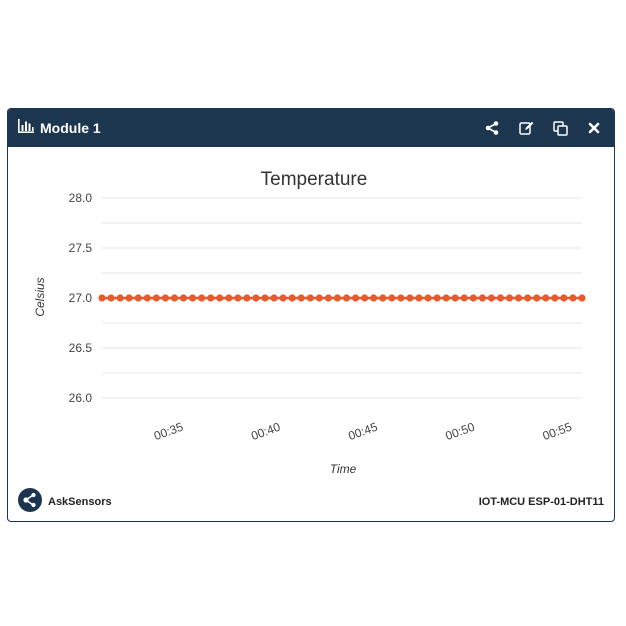 This screenshot has height=626, width=626. Describe the element at coordinates (250, 128) in the screenshot. I see `module-title-wrap: Module 1` at that location.